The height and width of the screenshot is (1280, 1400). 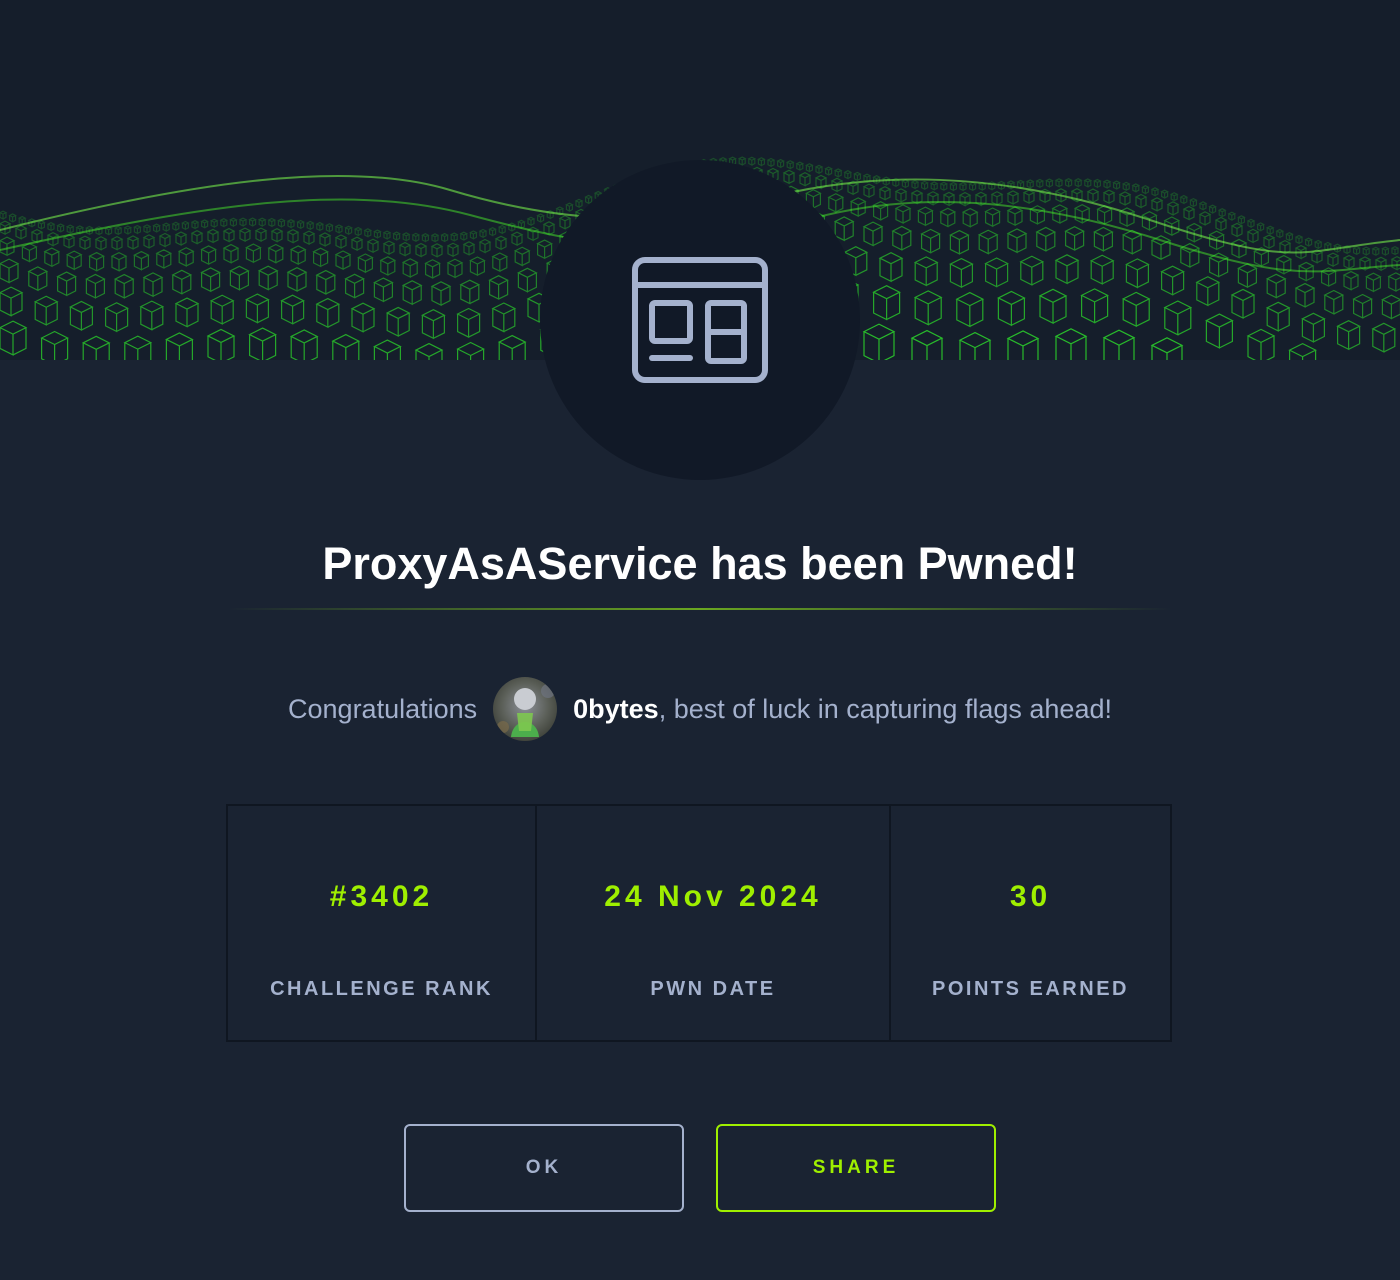 What do you see at coordinates (1030, 896) in the screenshot?
I see `points-earned-value: 30` at bounding box center [1030, 896].